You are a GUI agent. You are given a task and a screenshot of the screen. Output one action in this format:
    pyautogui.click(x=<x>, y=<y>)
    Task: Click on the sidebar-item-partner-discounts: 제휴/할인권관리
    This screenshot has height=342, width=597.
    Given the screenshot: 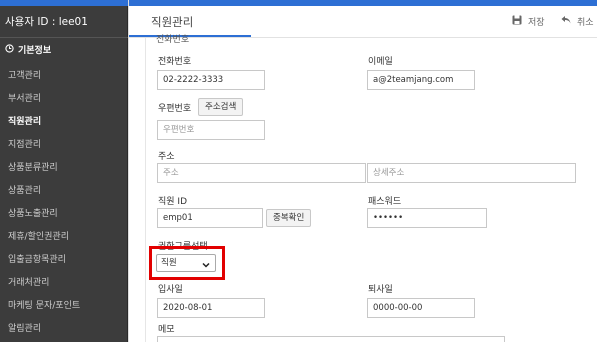 What is the action you would take?
    pyautogui.click(x=38, y=235)
    